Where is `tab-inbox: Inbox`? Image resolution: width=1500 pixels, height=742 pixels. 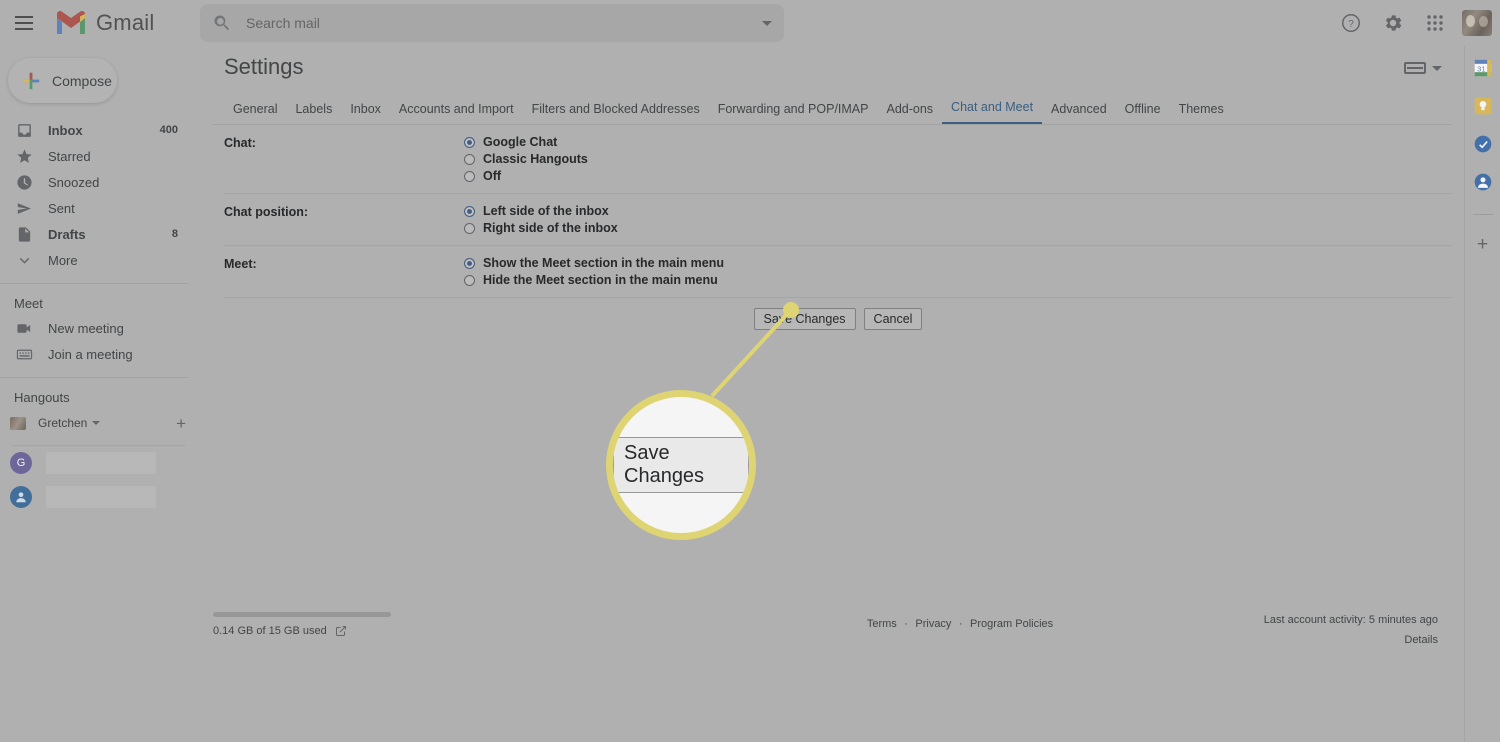 tab-inbox: Inbox is located at coordinates (365, 110).